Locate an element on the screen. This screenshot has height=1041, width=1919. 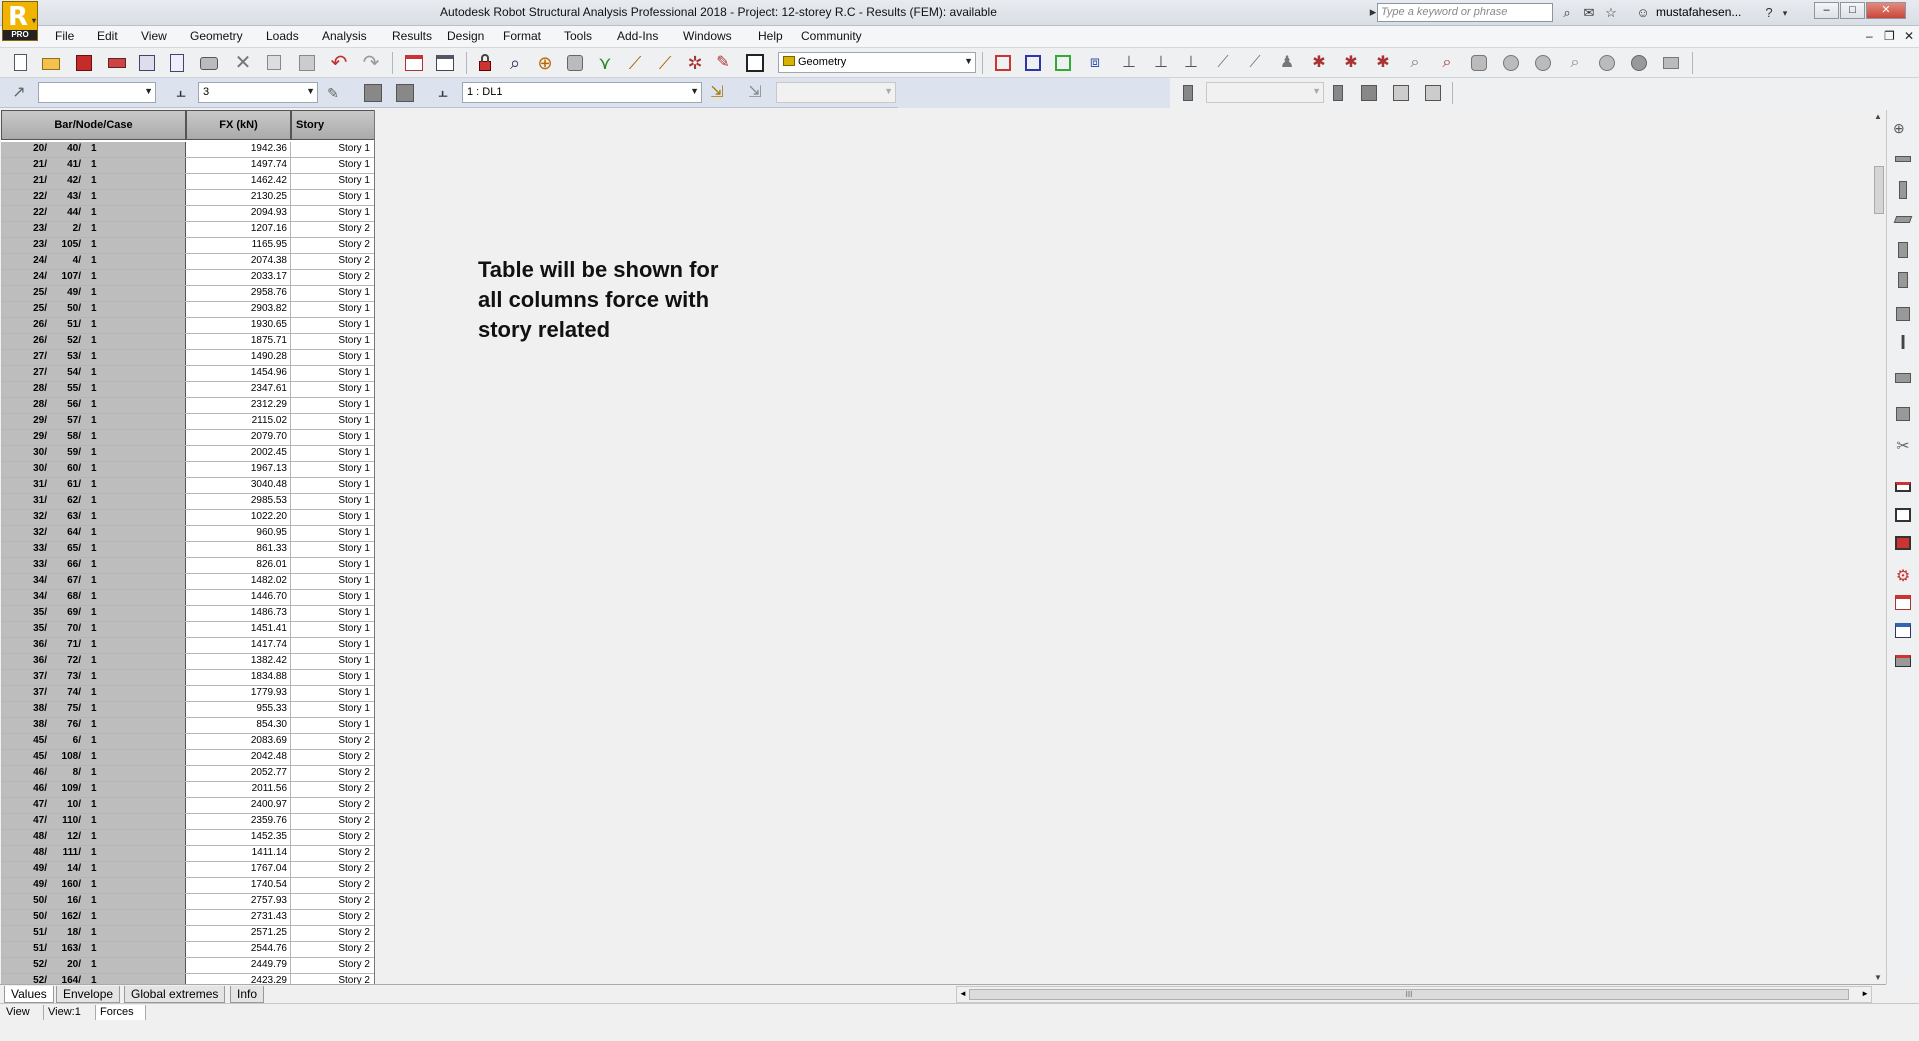
cell-fx: 1767.04 is located at coordinates (238, 869).